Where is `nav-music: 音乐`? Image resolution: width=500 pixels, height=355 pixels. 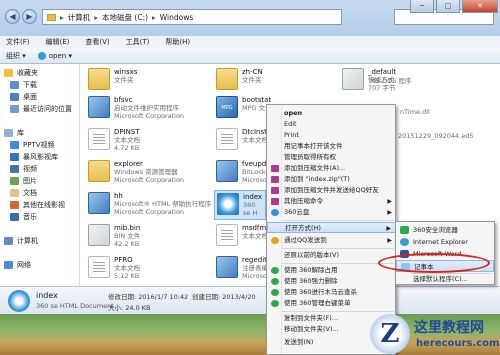
nav-music: 音乐 is located at coordinates (23, 217).